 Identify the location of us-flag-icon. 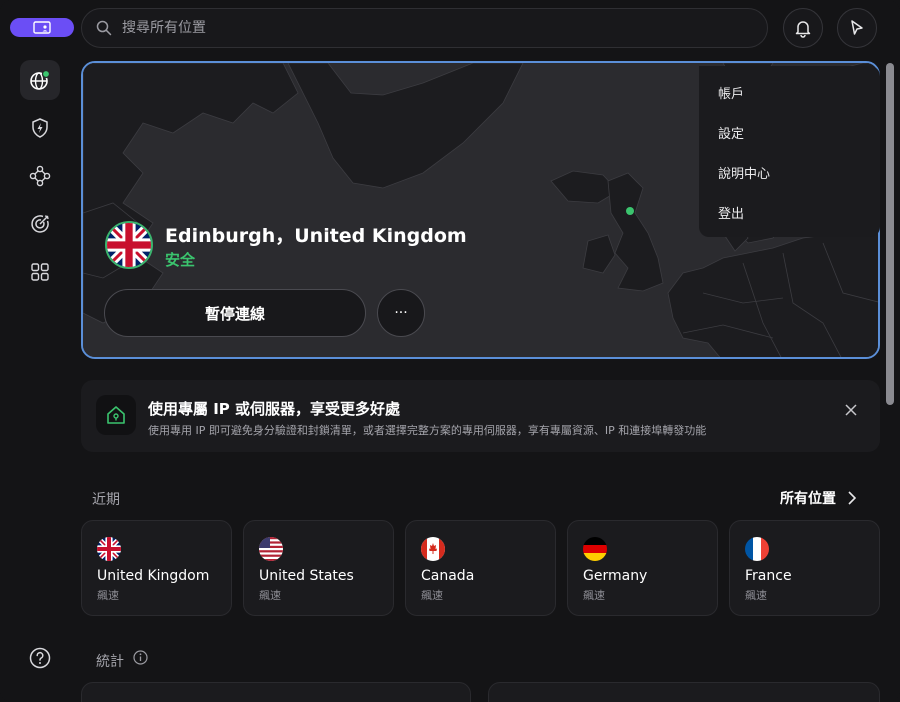
(271, 549).